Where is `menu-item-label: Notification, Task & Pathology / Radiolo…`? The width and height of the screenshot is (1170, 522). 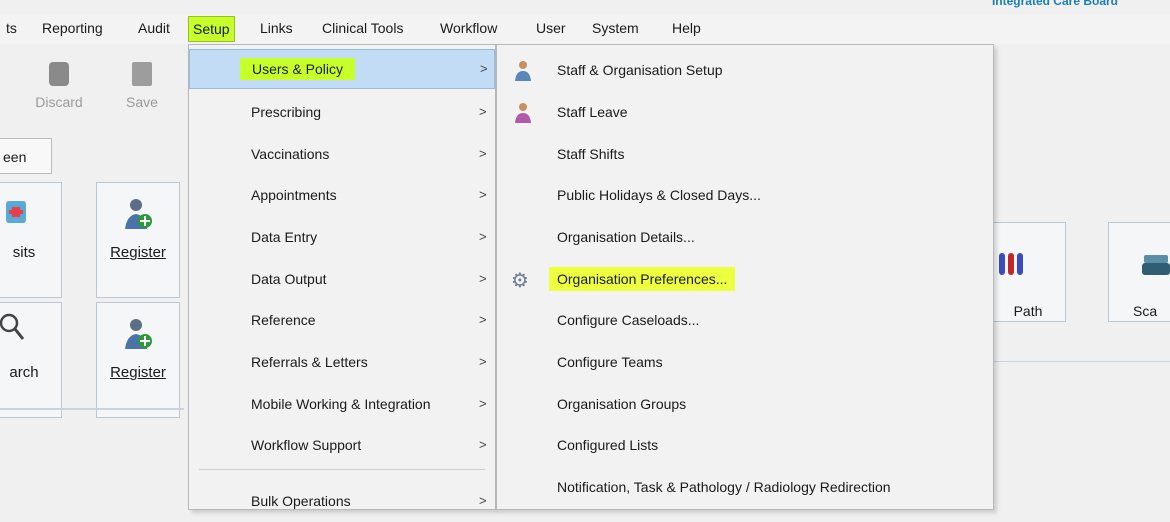
menu-item-label: Notification, Task & Pathology / Radiolo… is located at coordinates (724, 487).